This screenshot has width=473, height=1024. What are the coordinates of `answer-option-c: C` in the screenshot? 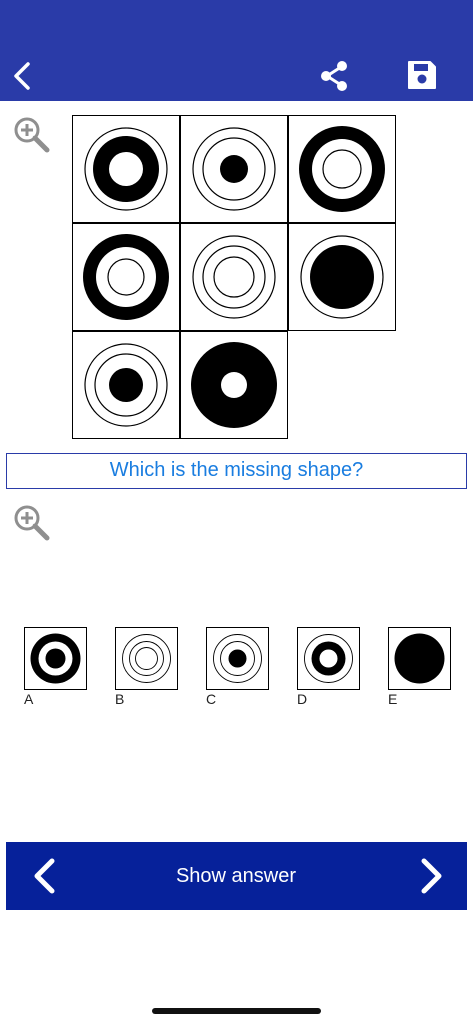 It's located at (238, 667).